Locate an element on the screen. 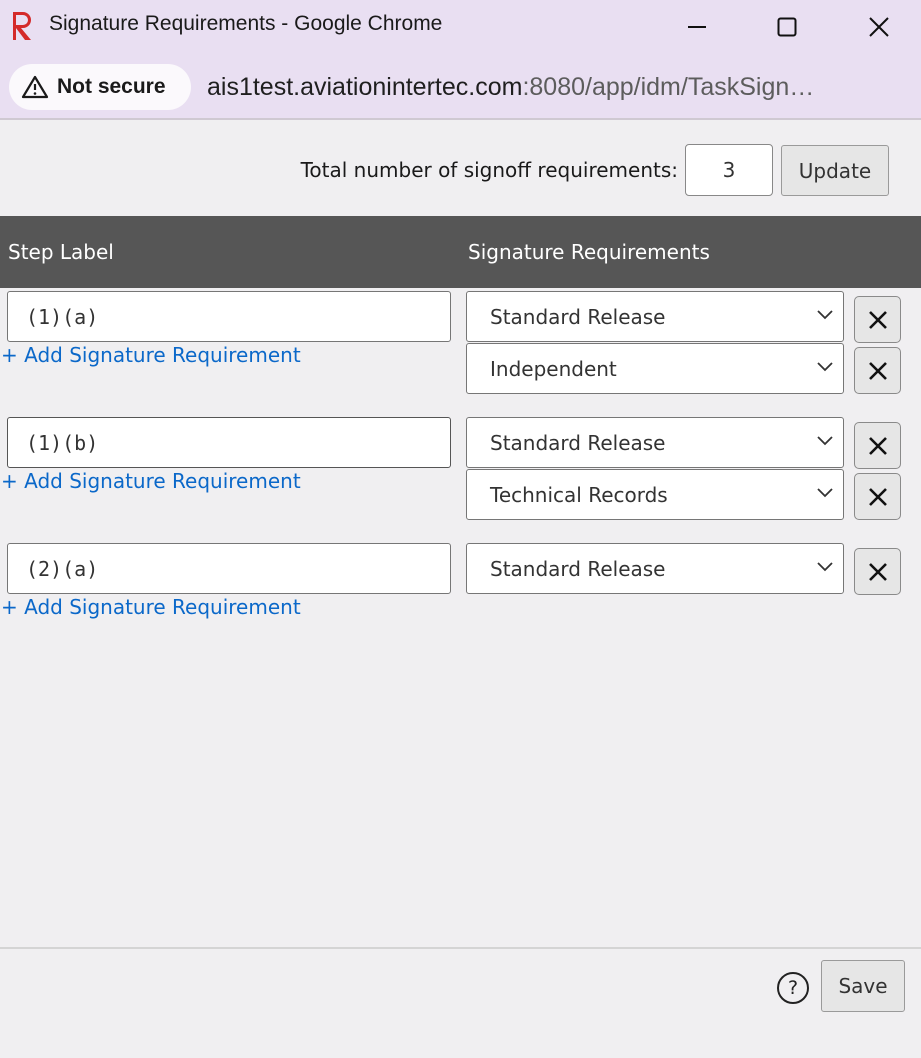 Image resolution: width=921 pixels, height=1058 pixels. total-signoff-label: Total number of signoff requirements: is located at coordinates (489, 170).